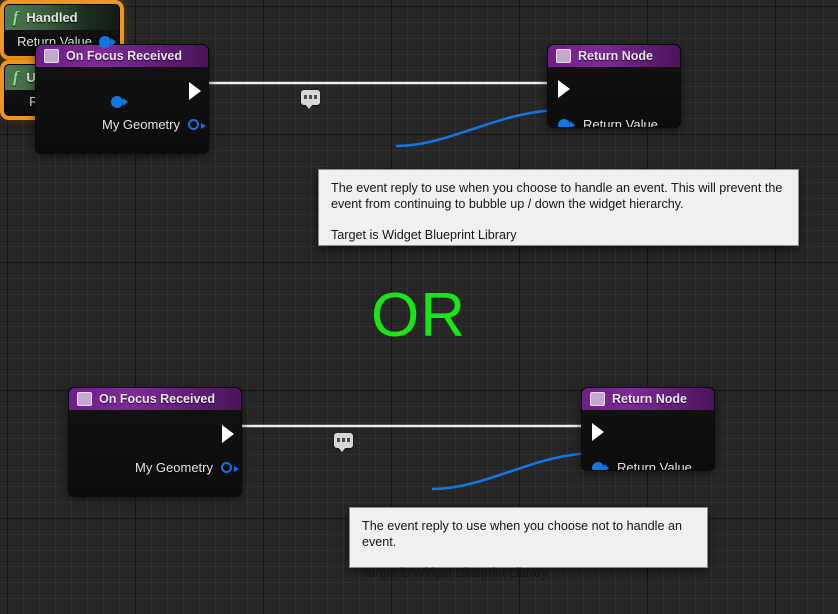 This screenshot has width=838, height=614. Describe the element at coordinates (614, 86) in the screenshot. I see `return-node-top: Return Node Return Value` at that location.